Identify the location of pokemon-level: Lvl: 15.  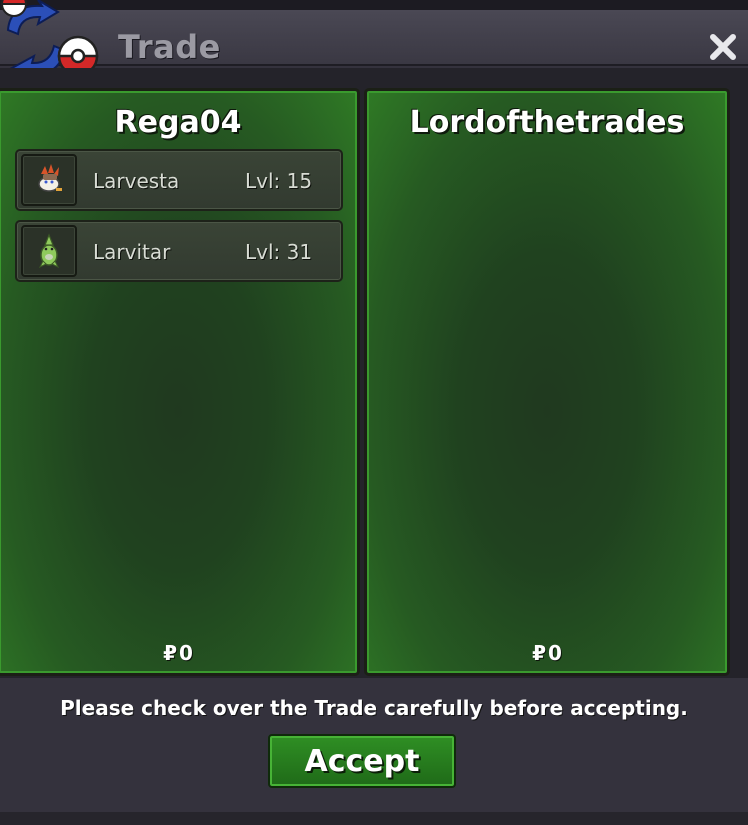
(279, 181).